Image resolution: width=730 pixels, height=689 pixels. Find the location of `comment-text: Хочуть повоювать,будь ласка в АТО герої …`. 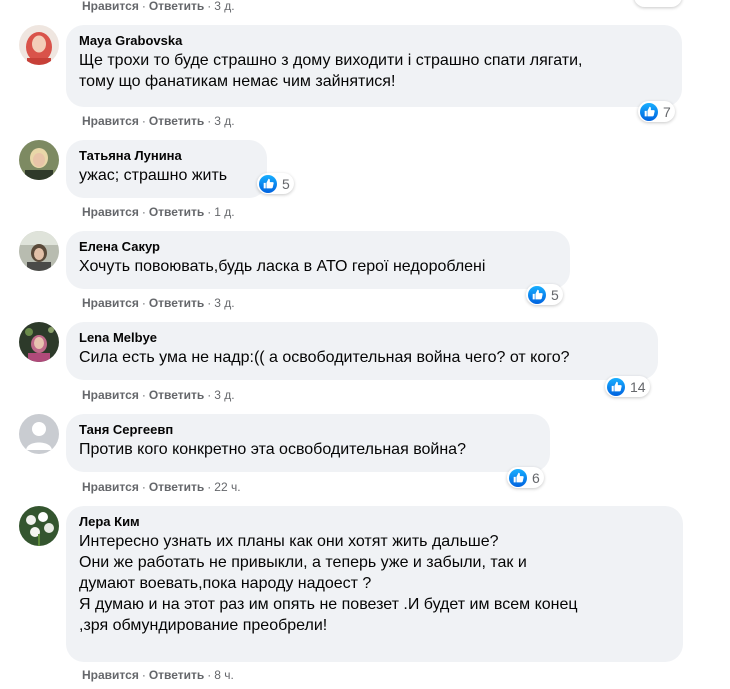

comment-text: Хочуть повоювать,будь ласка в АТО герої … is located at coordinates (282, 266).